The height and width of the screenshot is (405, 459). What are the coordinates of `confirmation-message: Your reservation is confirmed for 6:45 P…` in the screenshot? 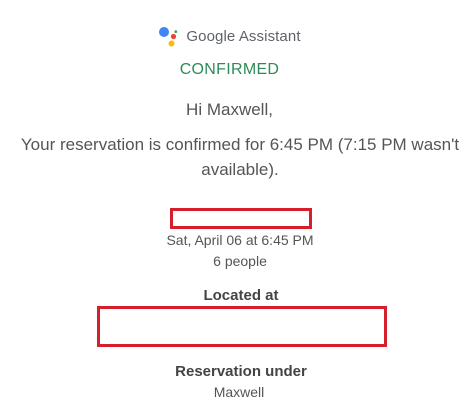 It's located at (239, 157).